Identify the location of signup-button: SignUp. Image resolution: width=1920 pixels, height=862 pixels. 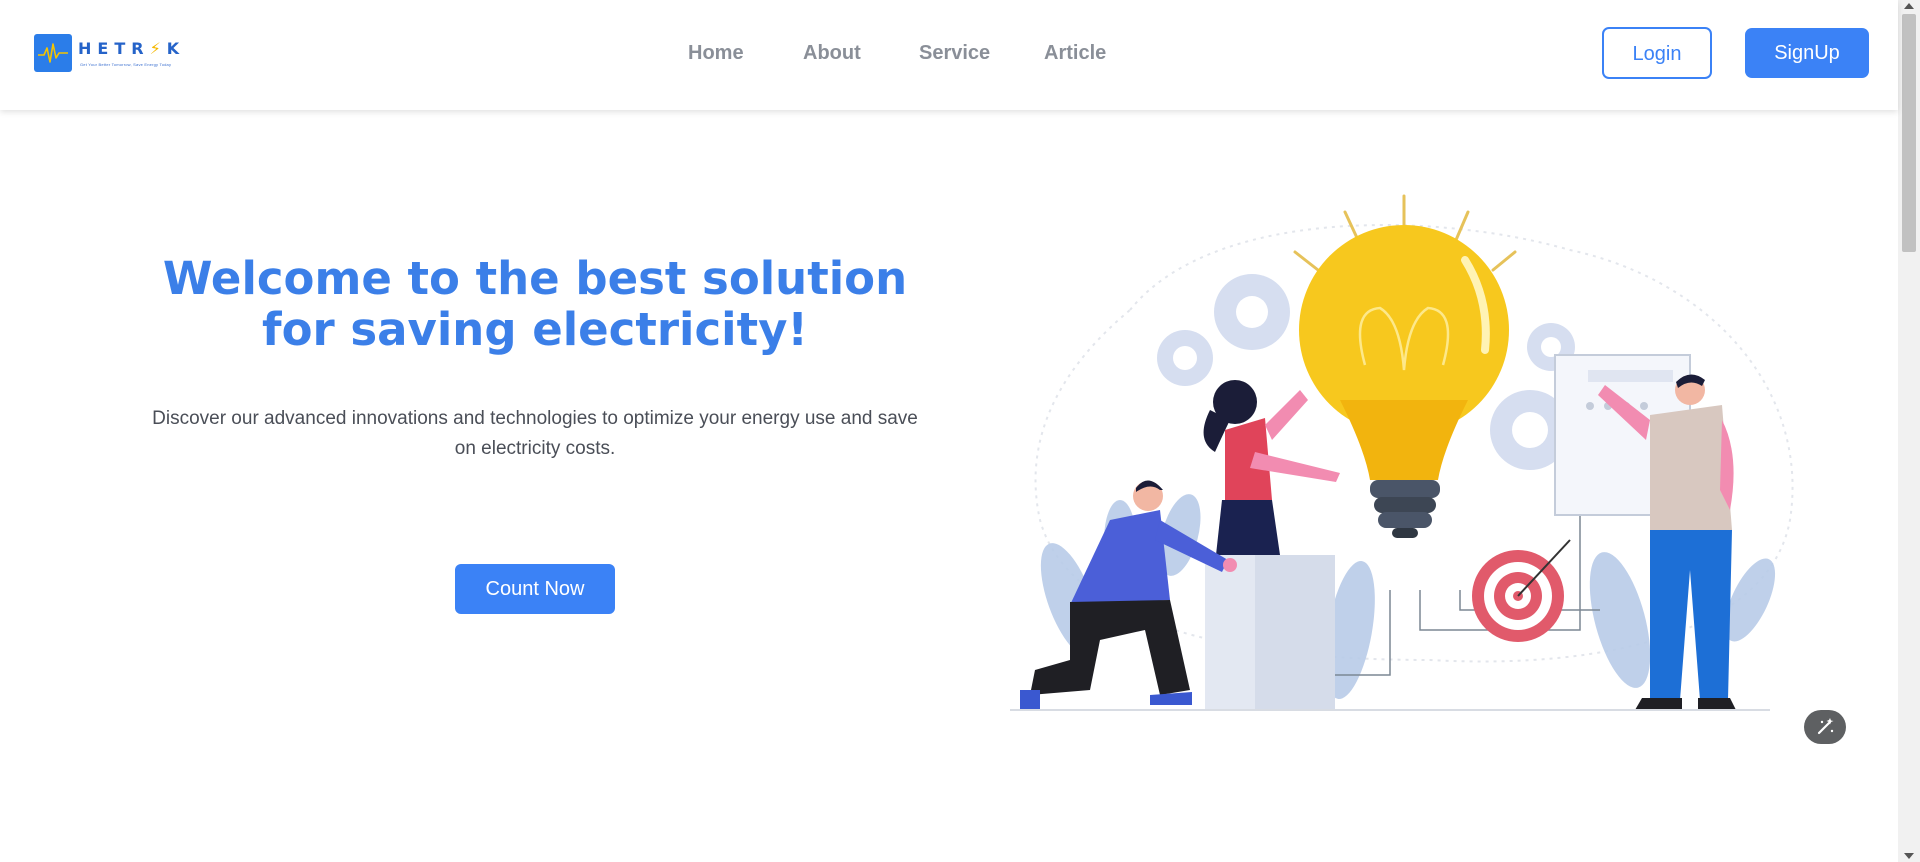
(1807, 53).